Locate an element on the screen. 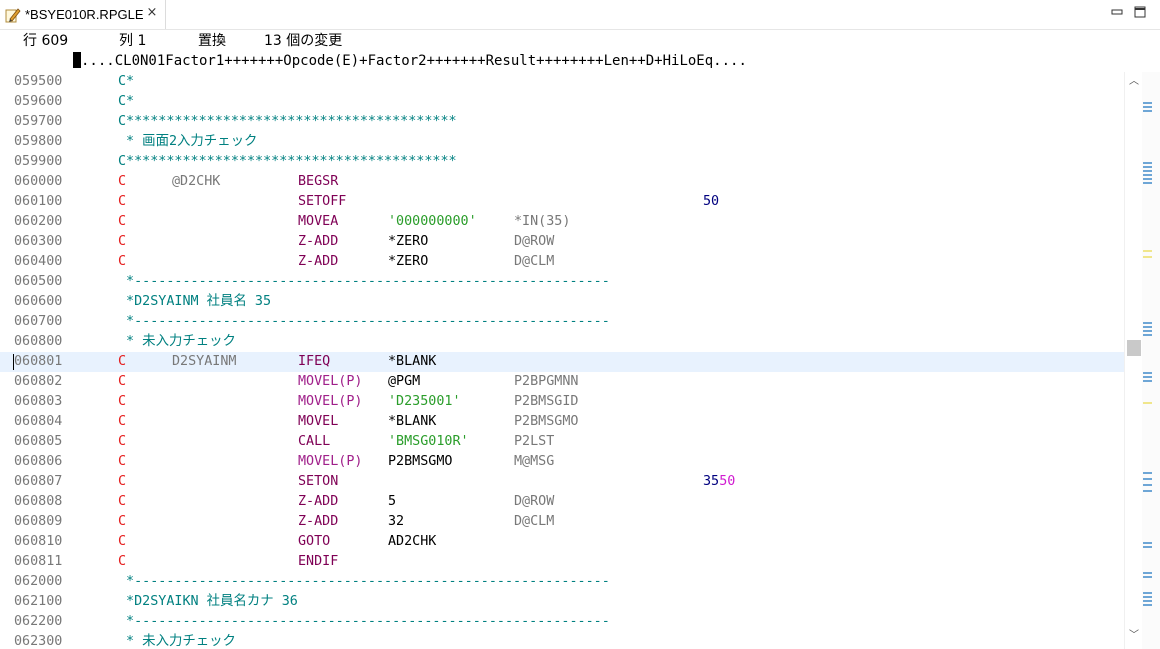 This screenshot has width=1160, height=649. result-field: P2BMSGID is located at coordinates (546, 401).